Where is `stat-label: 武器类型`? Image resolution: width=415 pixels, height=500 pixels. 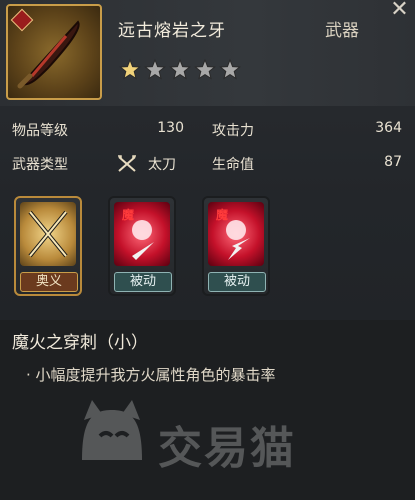 stat-label: 武器类型 is located at coordinates (40, 165).